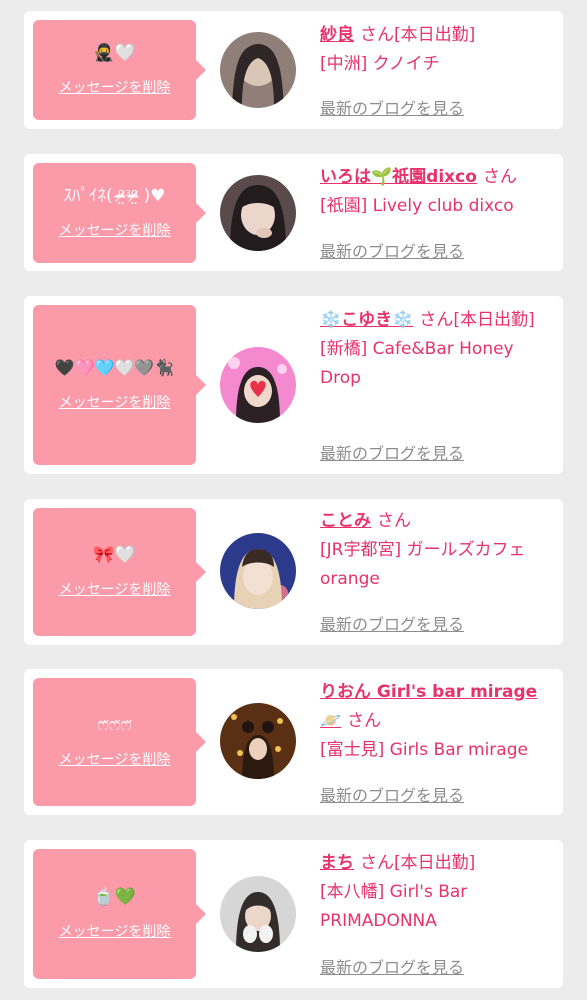  I want to click on message-bubble: ෆ̈ෆ̈ෆ̈ メッセージを削除, so click(119, 742).